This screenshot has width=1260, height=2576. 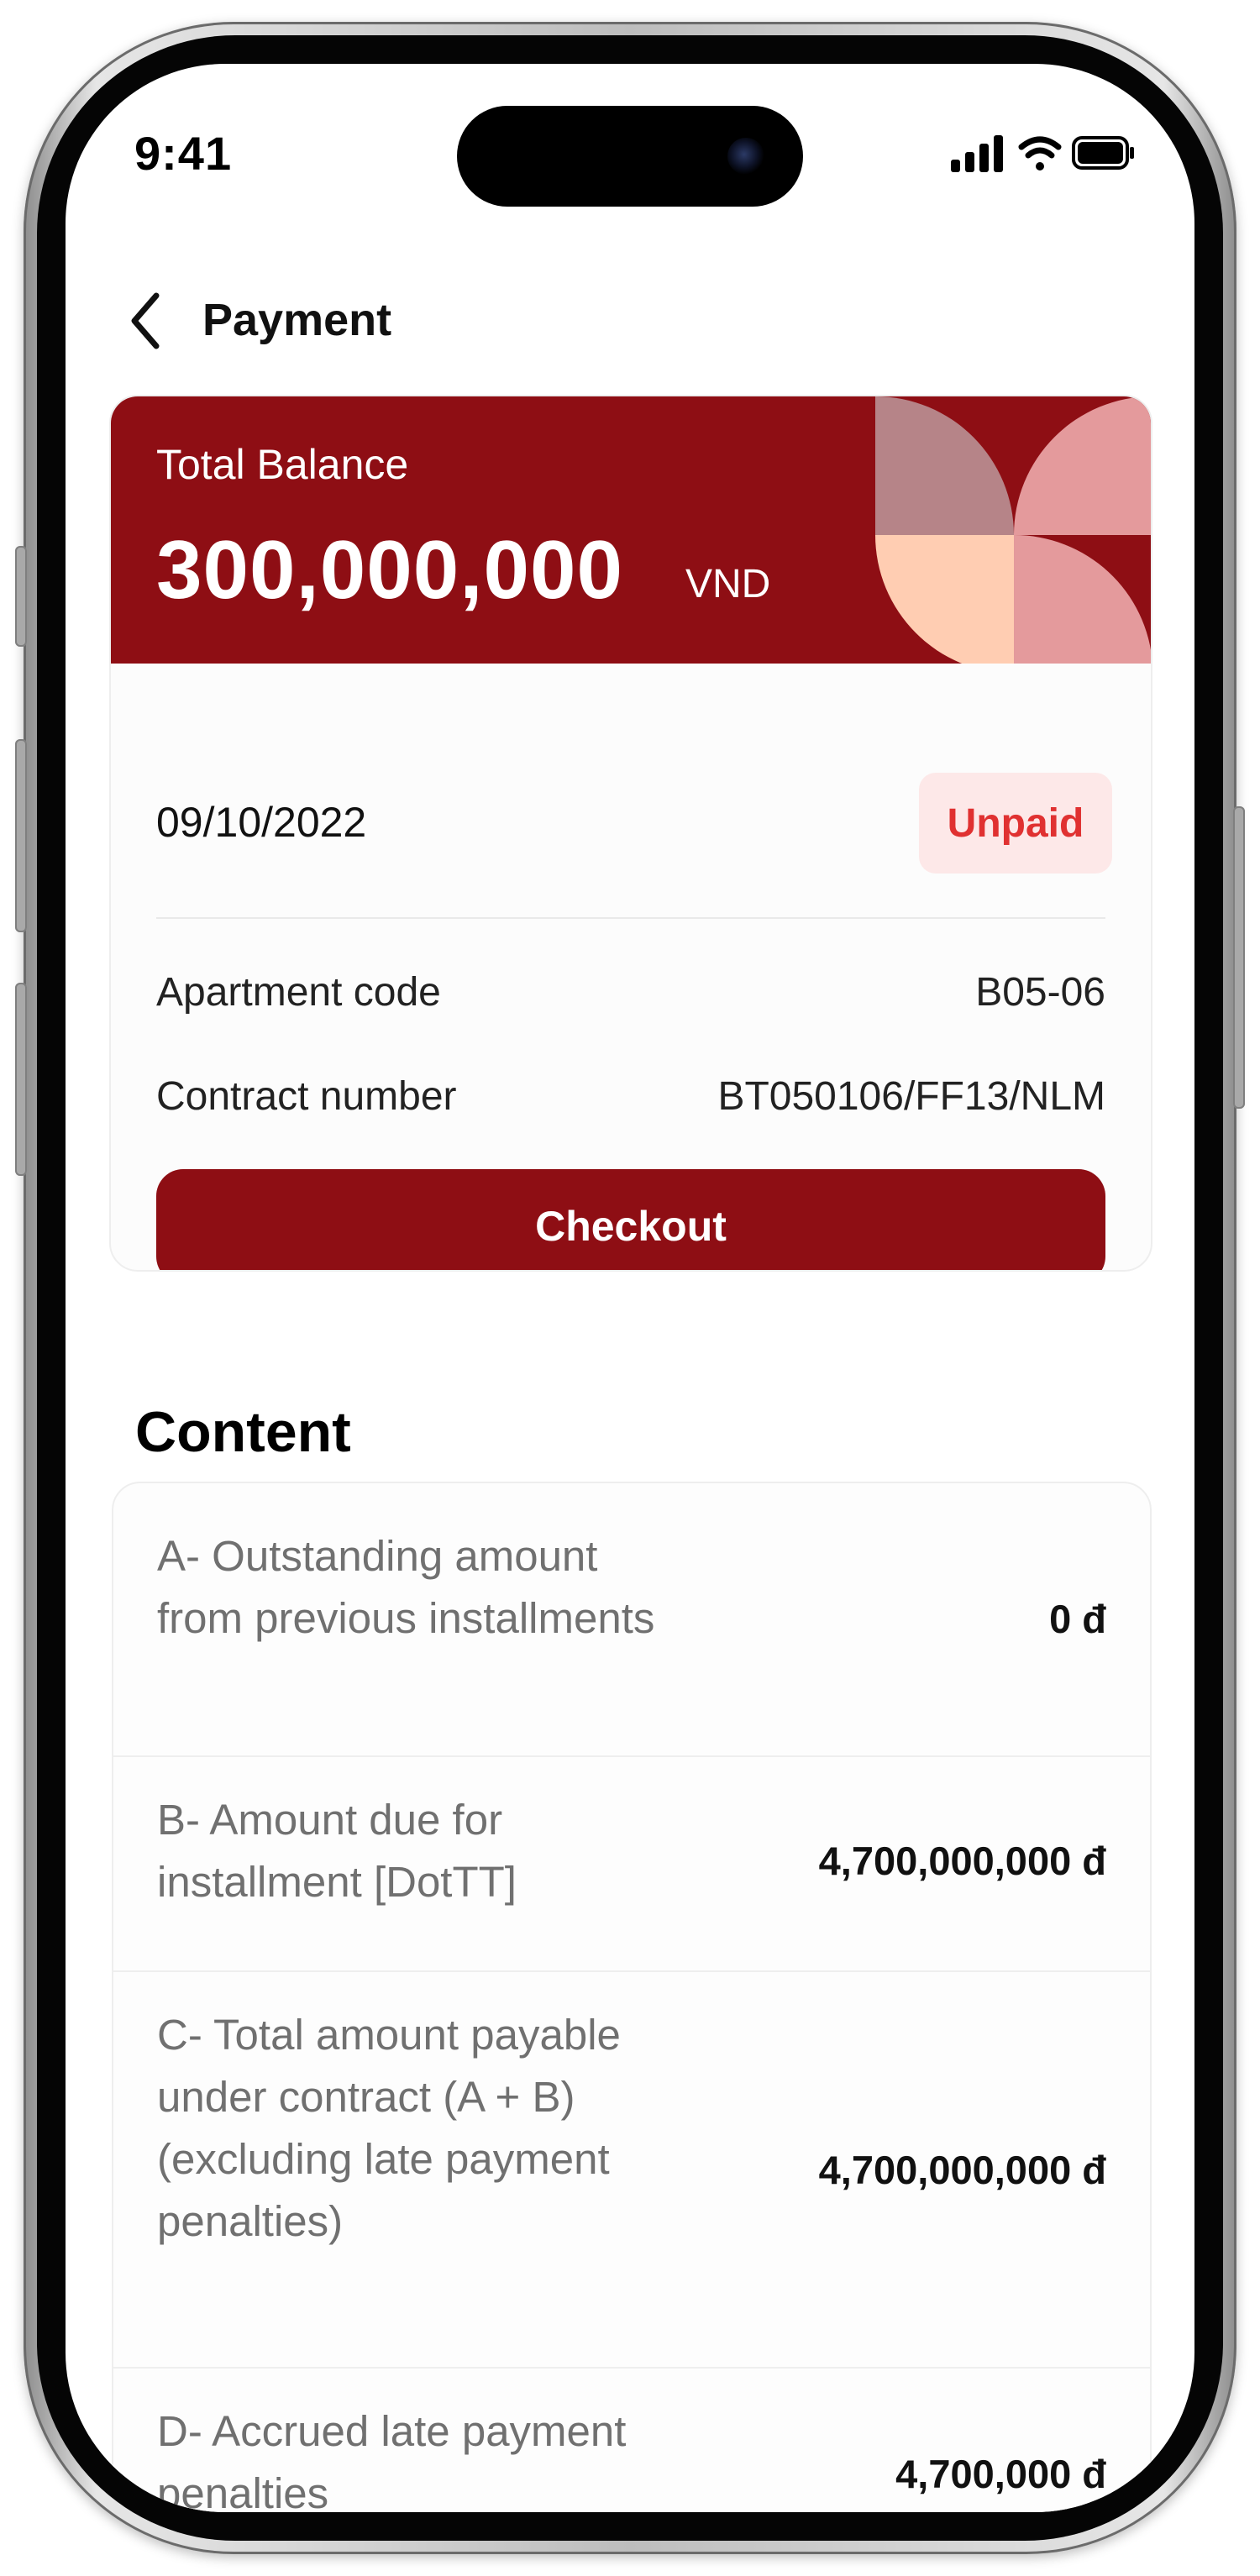 I want to click on divider, so click(x=630, y=918).